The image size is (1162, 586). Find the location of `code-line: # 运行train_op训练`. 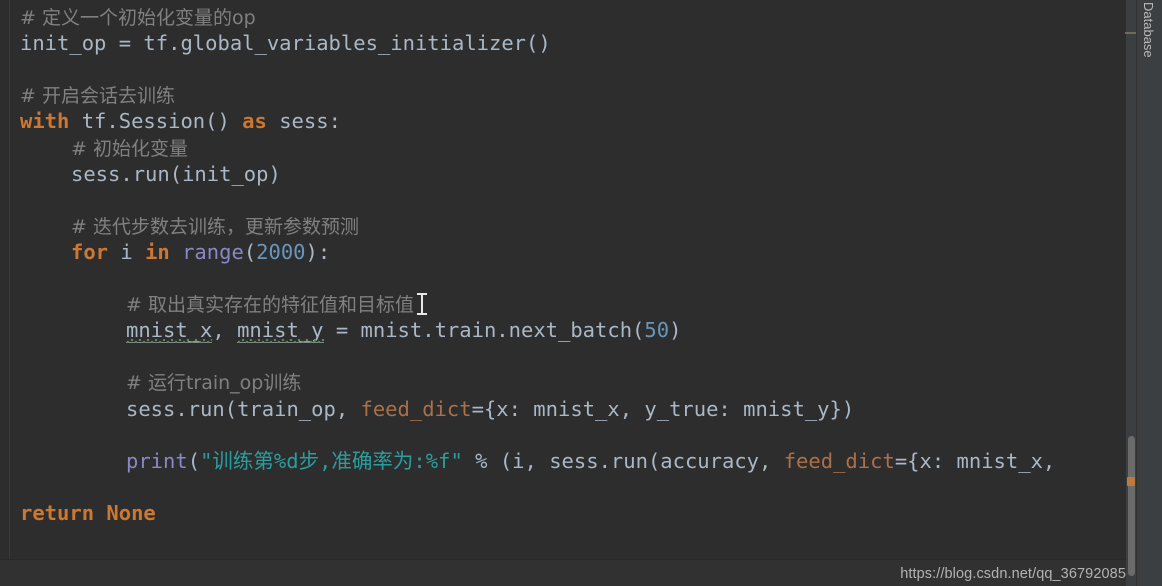

code-line: # 运行train_op训练 is located at coordinates (150, 382).